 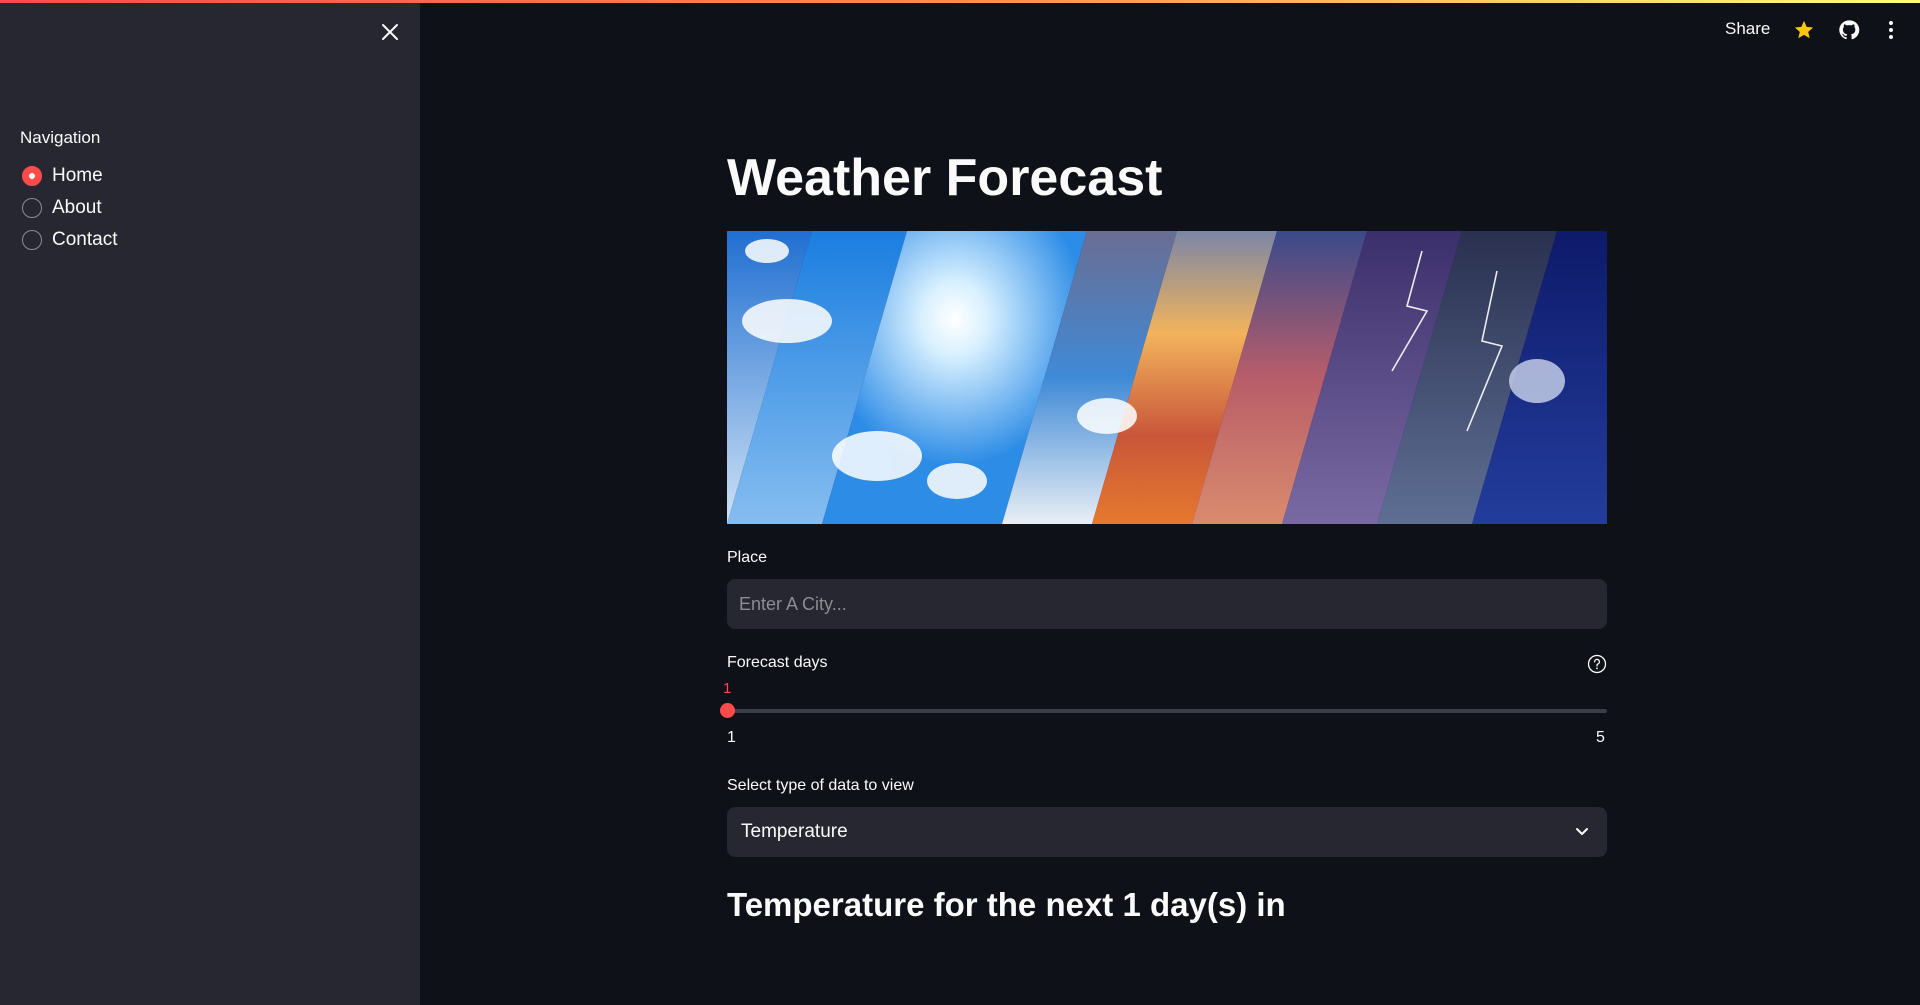 I want to click on nav-item-label: Home, so click(x=77, y=175).